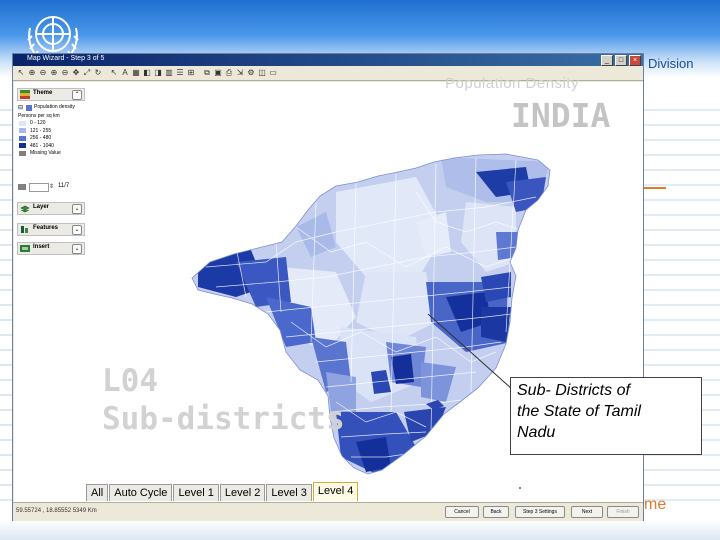  What do you see at coordinates (66, 58) in the screenshot?
I see `window-title: Map Wizard - Step 3 of 5` at bounding box center [66, 58].